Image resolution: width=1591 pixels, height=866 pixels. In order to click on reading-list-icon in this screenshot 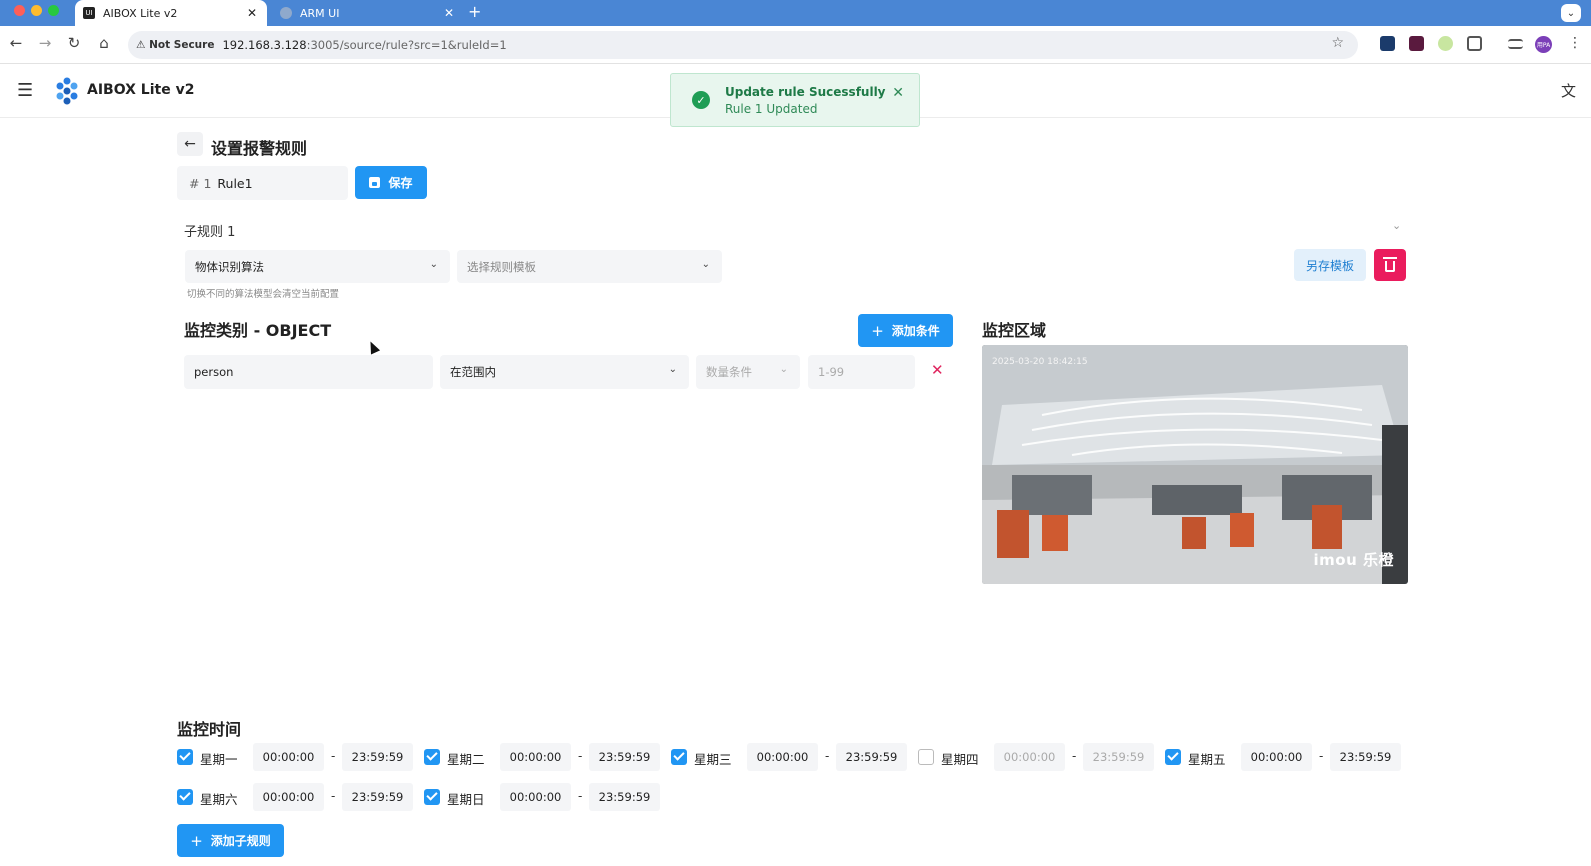, I will do `click(1515, 44)`.